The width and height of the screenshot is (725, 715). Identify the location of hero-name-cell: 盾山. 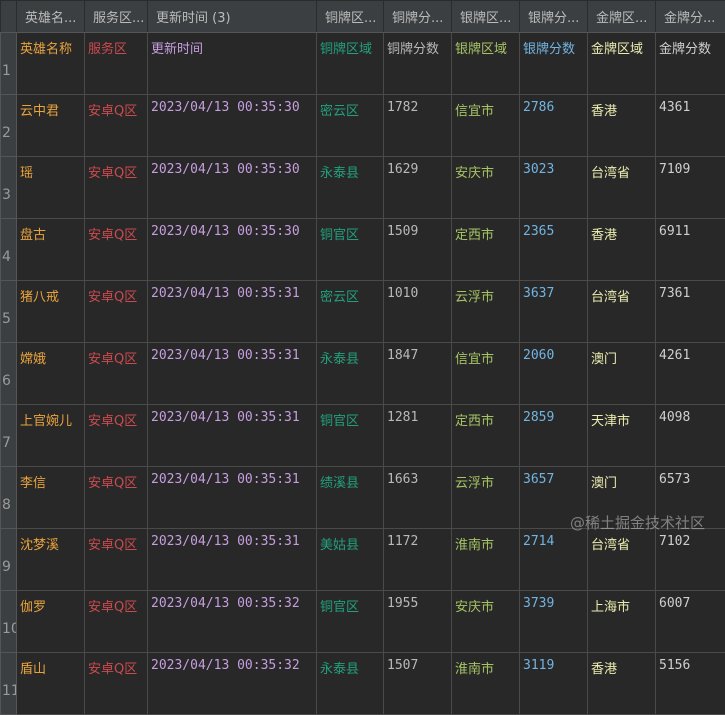
(51, 684).